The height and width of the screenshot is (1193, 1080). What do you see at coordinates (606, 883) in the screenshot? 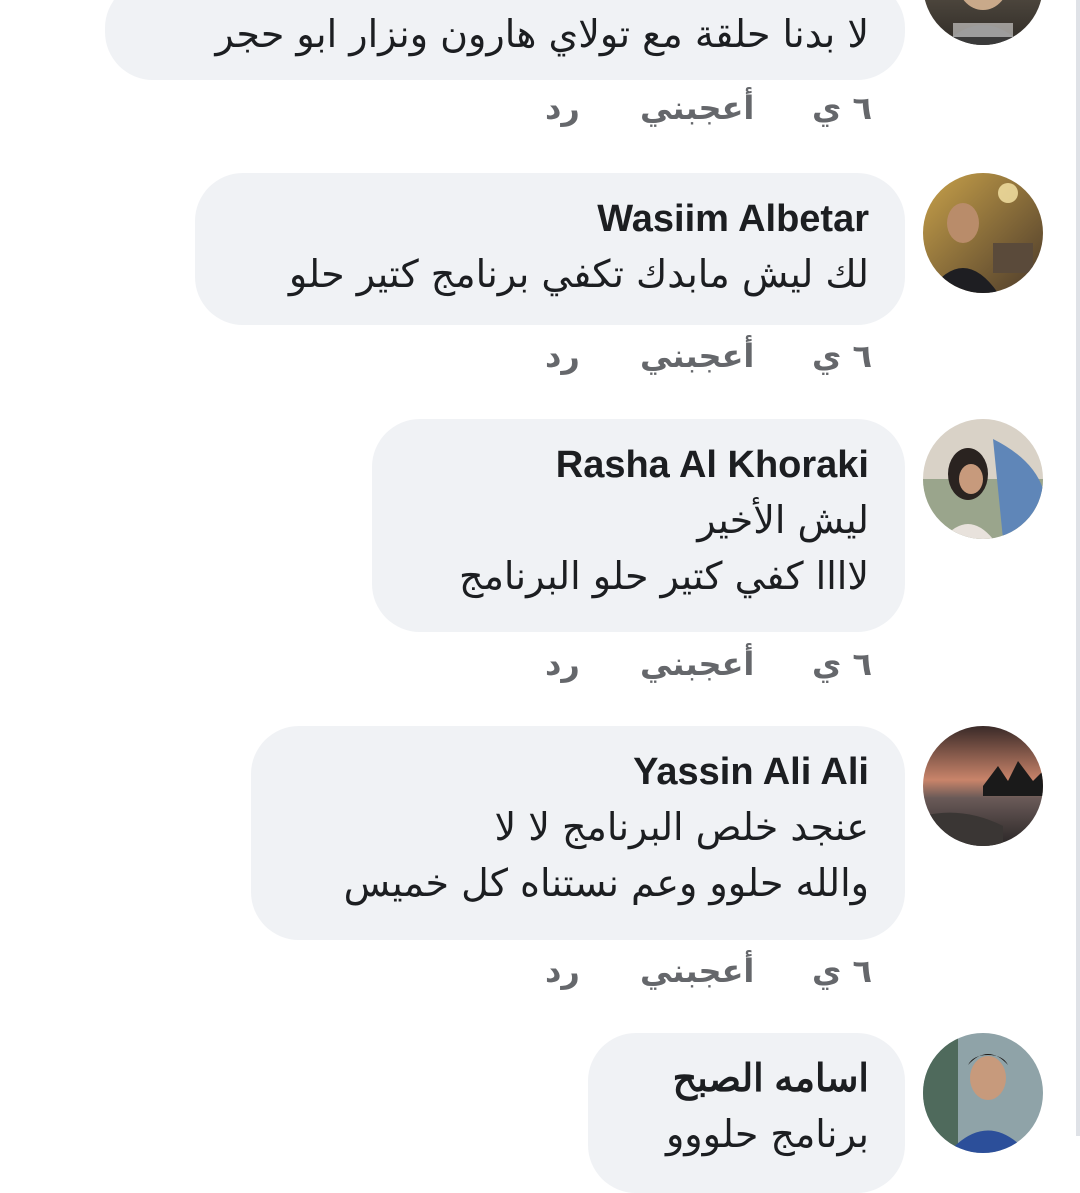
I see `comment-text: والله حلوو وعم نستناه كل خميس` at bounding box center [606, 883].